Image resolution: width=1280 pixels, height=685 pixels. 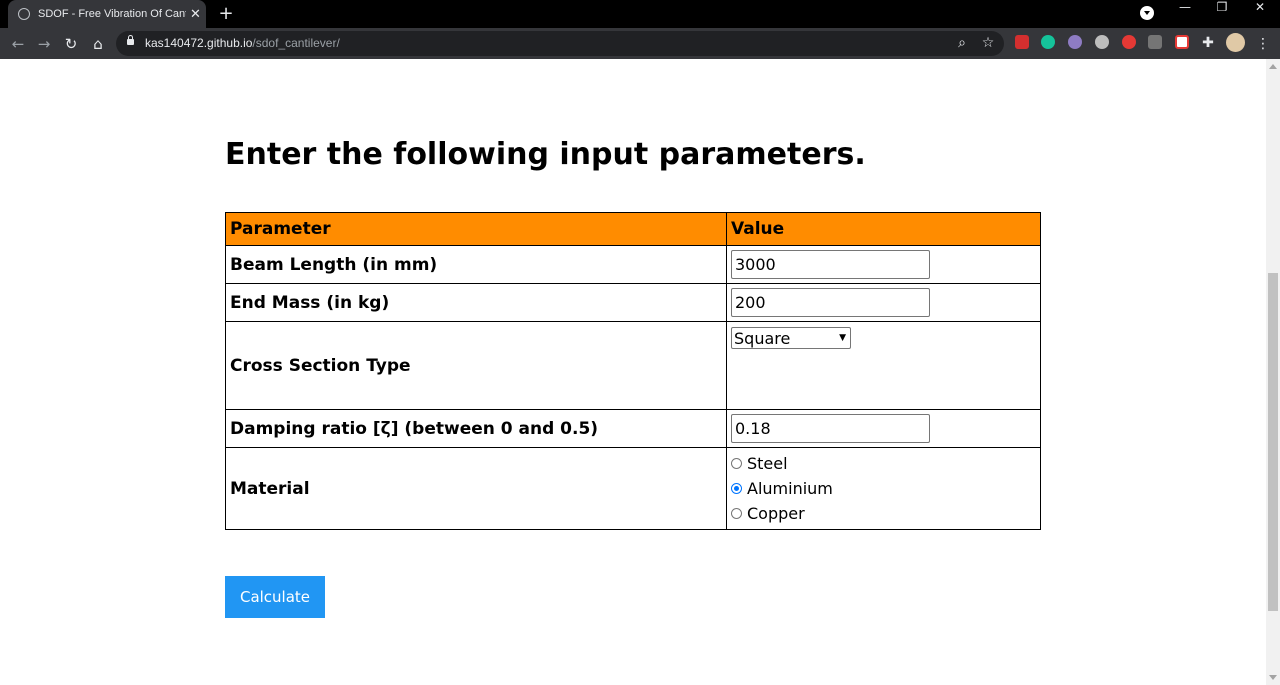 I want to click on scroll-up-arrow-icon, so click(x=1273, y=66).